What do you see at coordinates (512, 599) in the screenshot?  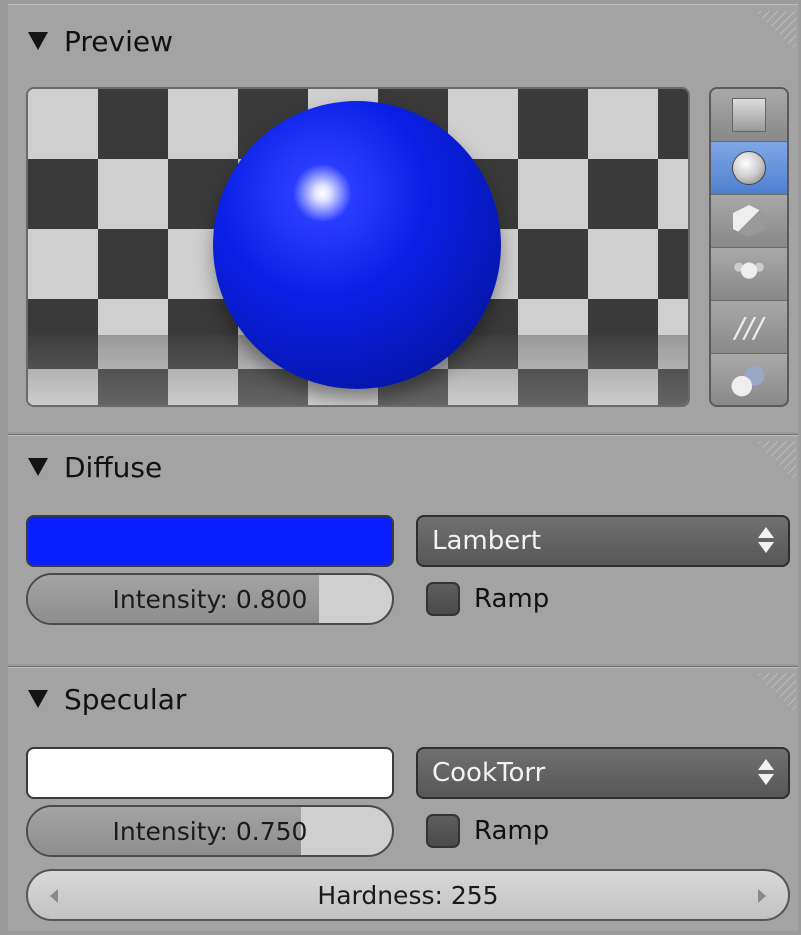 I see `diffuse-ramp-label: Ramp` at bounding box center [512, 599].